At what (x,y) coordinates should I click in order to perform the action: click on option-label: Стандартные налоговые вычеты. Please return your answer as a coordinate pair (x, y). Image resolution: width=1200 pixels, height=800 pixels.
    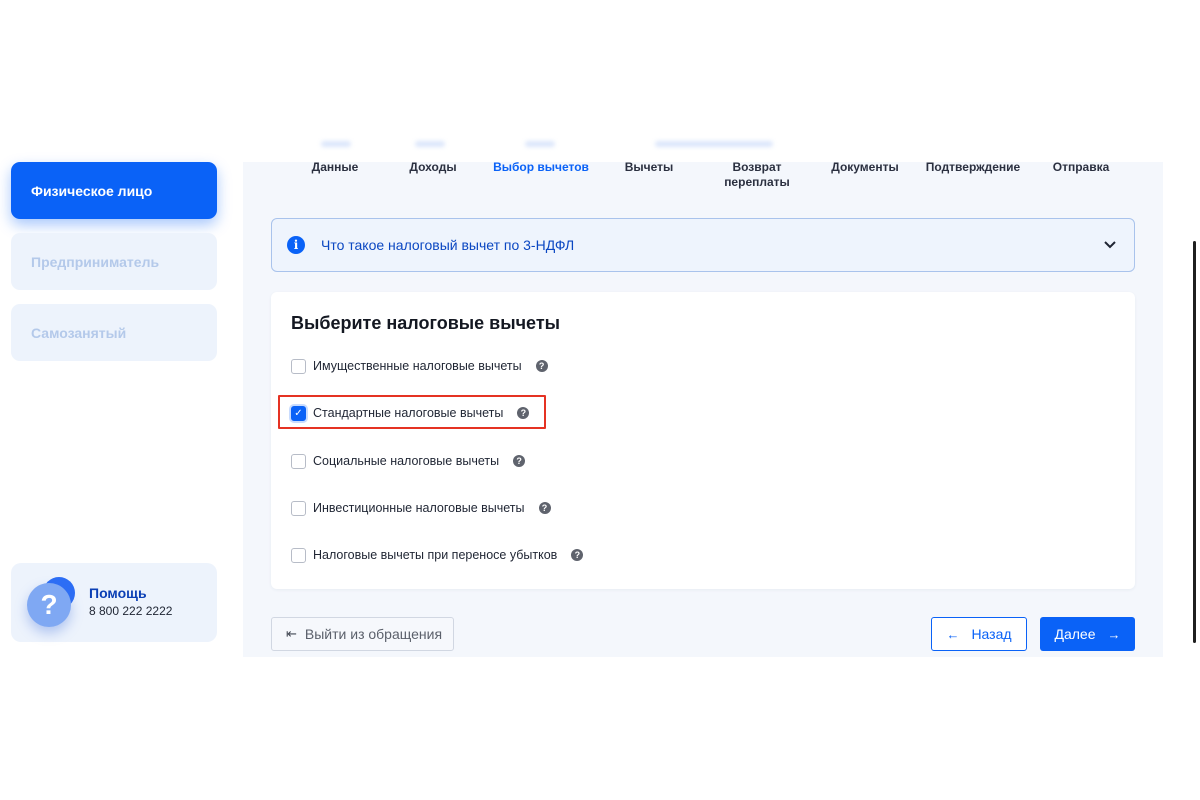
    Looking at the image, I should click on (408, 413).